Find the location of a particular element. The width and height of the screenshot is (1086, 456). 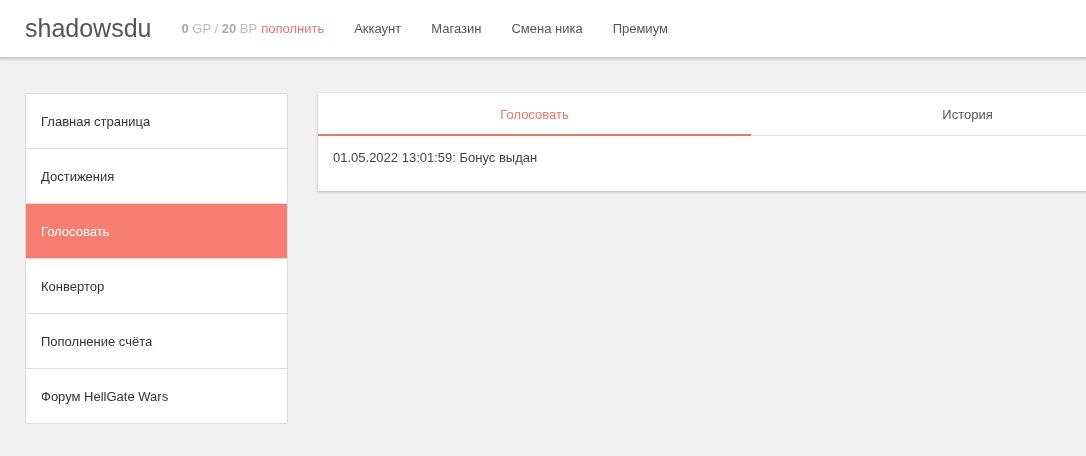

sidebar-item: Пополнение счёта is located at coordinates (156, 341).